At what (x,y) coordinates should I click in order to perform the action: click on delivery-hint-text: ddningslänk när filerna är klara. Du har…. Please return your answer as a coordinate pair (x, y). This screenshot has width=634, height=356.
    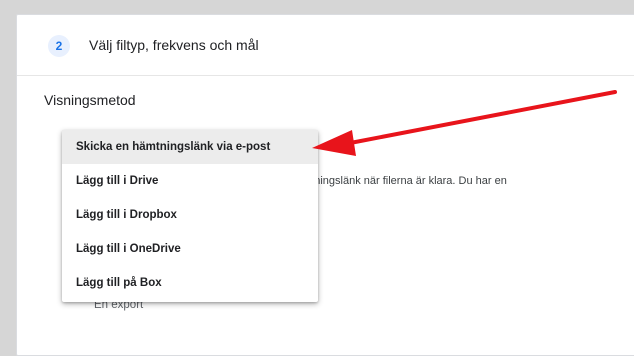
    Looking at the image, I should click on (404, 181).